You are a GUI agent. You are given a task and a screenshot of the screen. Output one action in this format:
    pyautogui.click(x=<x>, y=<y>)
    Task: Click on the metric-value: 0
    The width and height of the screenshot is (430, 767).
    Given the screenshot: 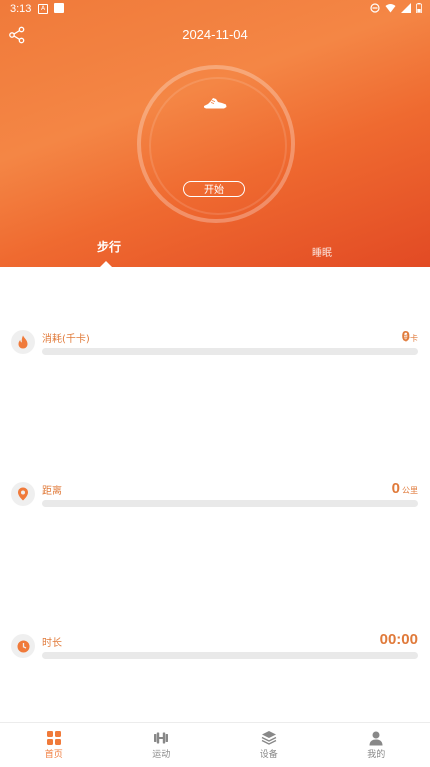 What is the action you would take?
    pyautogui.click(x=396, y=488)
    